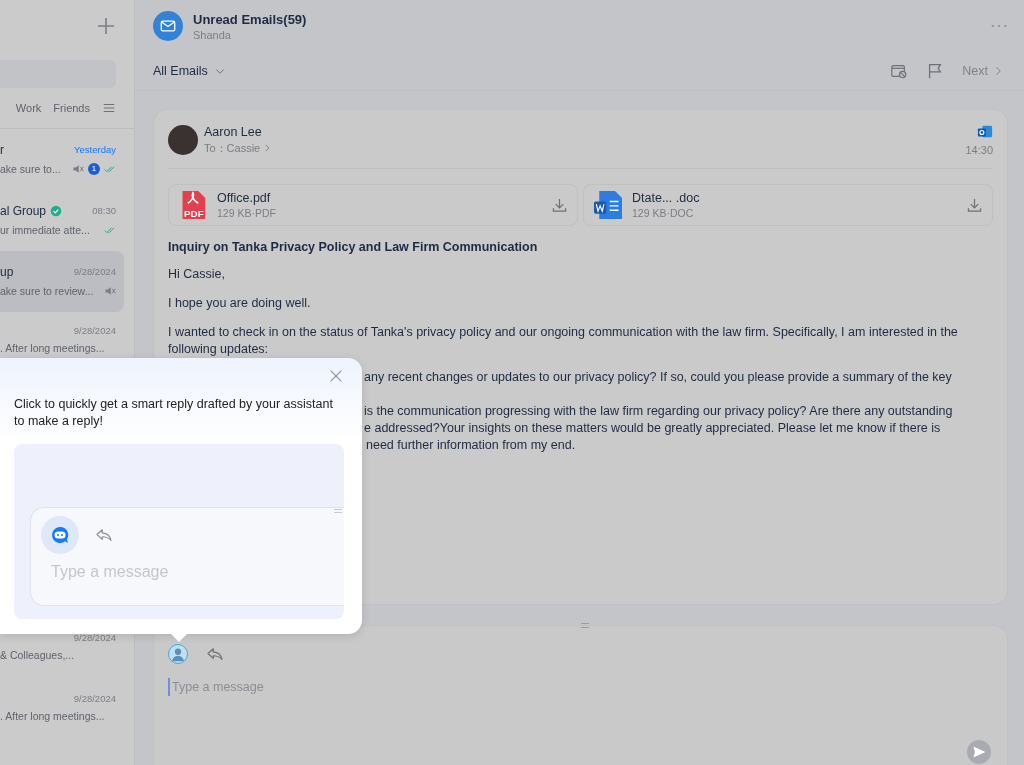  What do you see at coordinates (246, 213) in the screenshot?
I see `file-size: 129 KB·PDF` at bounding box center [246, 213].